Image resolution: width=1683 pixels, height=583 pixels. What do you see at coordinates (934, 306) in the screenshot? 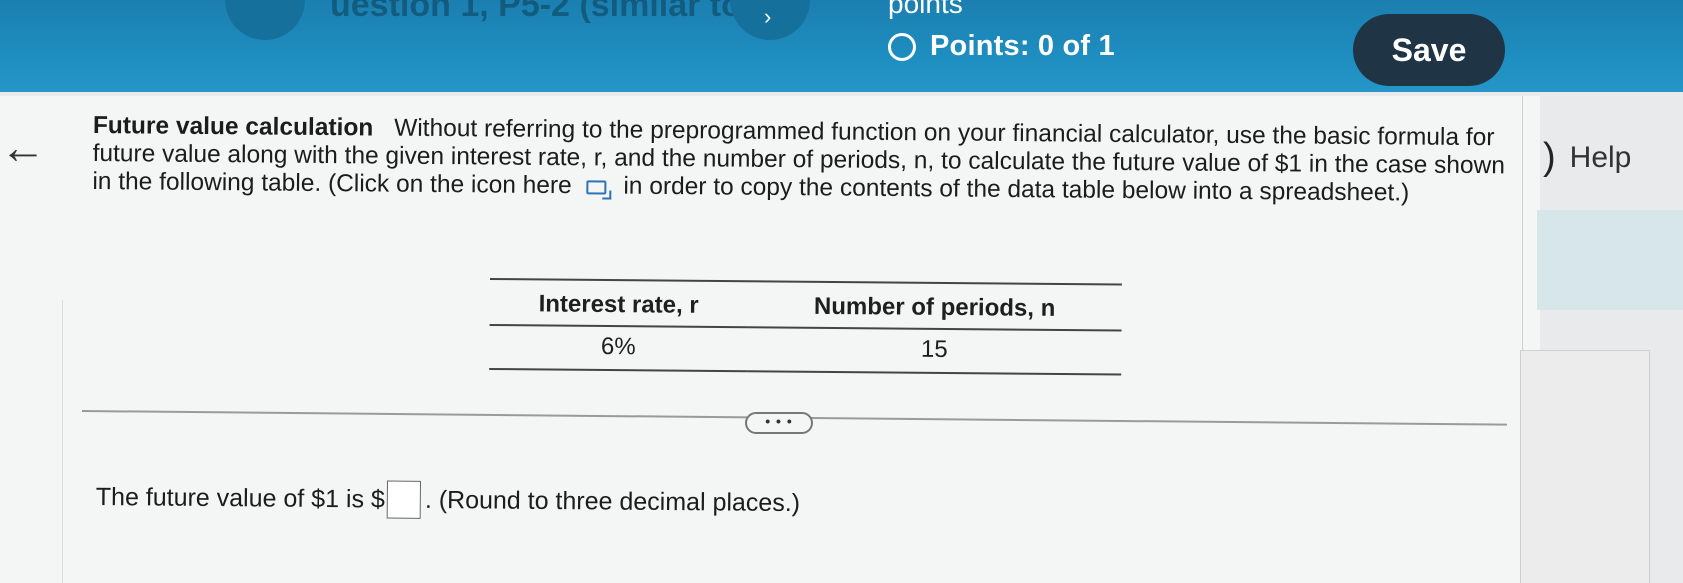
I see `header-number-of-periods: Number of periods, n` at bounding box center [934, 306].